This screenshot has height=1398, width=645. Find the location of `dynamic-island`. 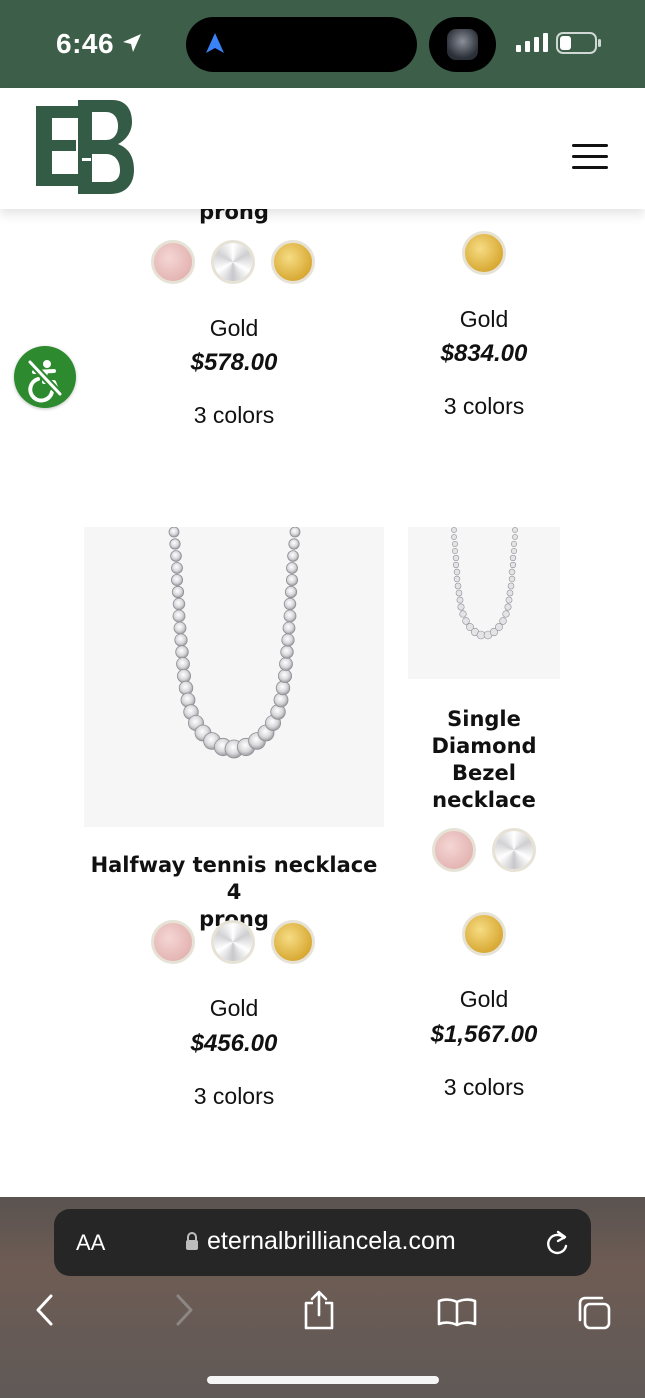

dynamic-island is located at coordinates (301, 44).